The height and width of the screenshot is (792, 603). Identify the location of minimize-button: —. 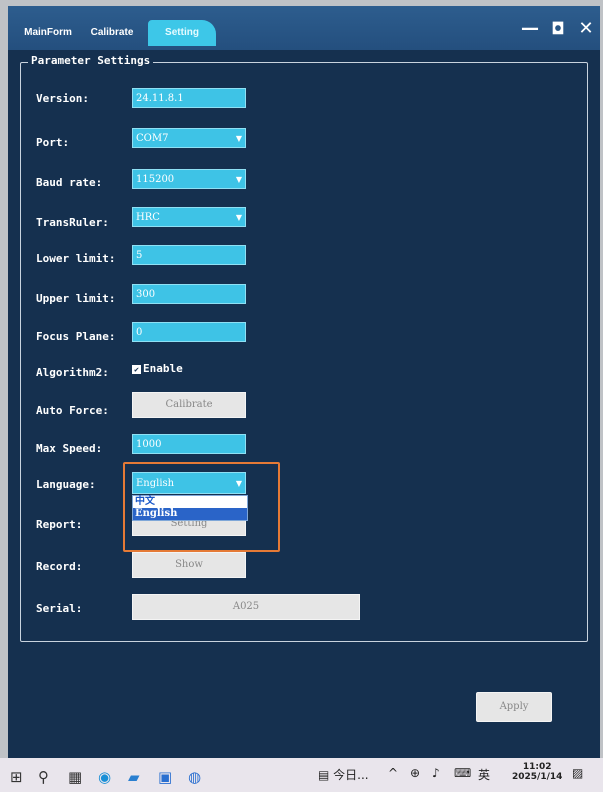
(530, 29).